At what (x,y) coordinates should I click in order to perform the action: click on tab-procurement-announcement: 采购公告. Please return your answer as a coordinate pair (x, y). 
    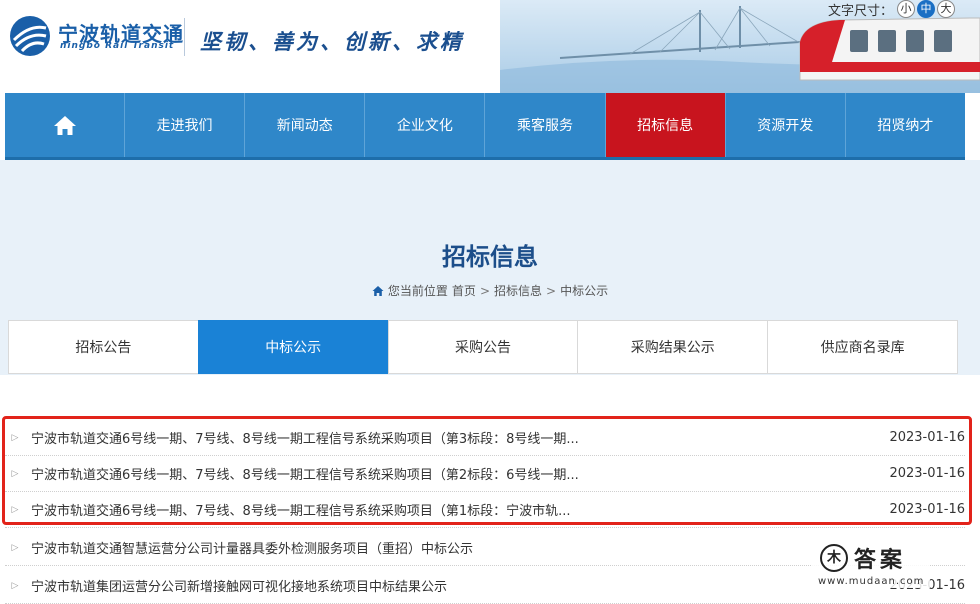
    Looking at the image, I should click on (482, 347).